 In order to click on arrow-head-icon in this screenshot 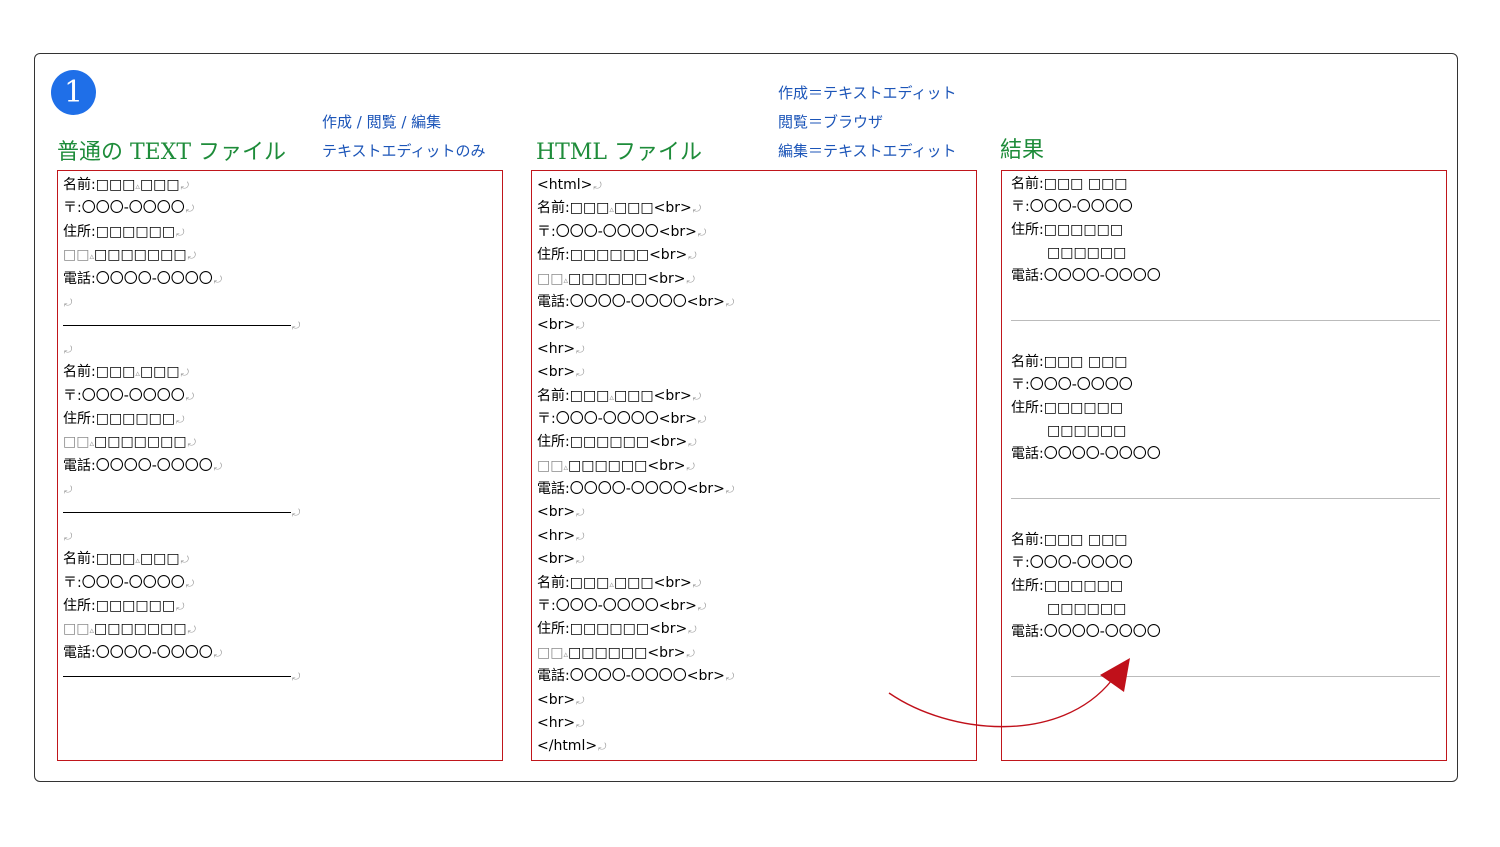, I will do `click(1115, 675)`.